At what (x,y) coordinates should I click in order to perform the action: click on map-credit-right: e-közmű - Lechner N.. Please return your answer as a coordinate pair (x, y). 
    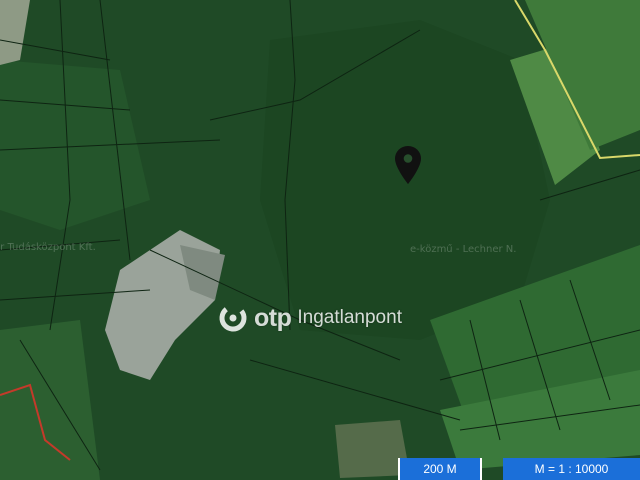
    Looking at the image, I should click on (463, 249).